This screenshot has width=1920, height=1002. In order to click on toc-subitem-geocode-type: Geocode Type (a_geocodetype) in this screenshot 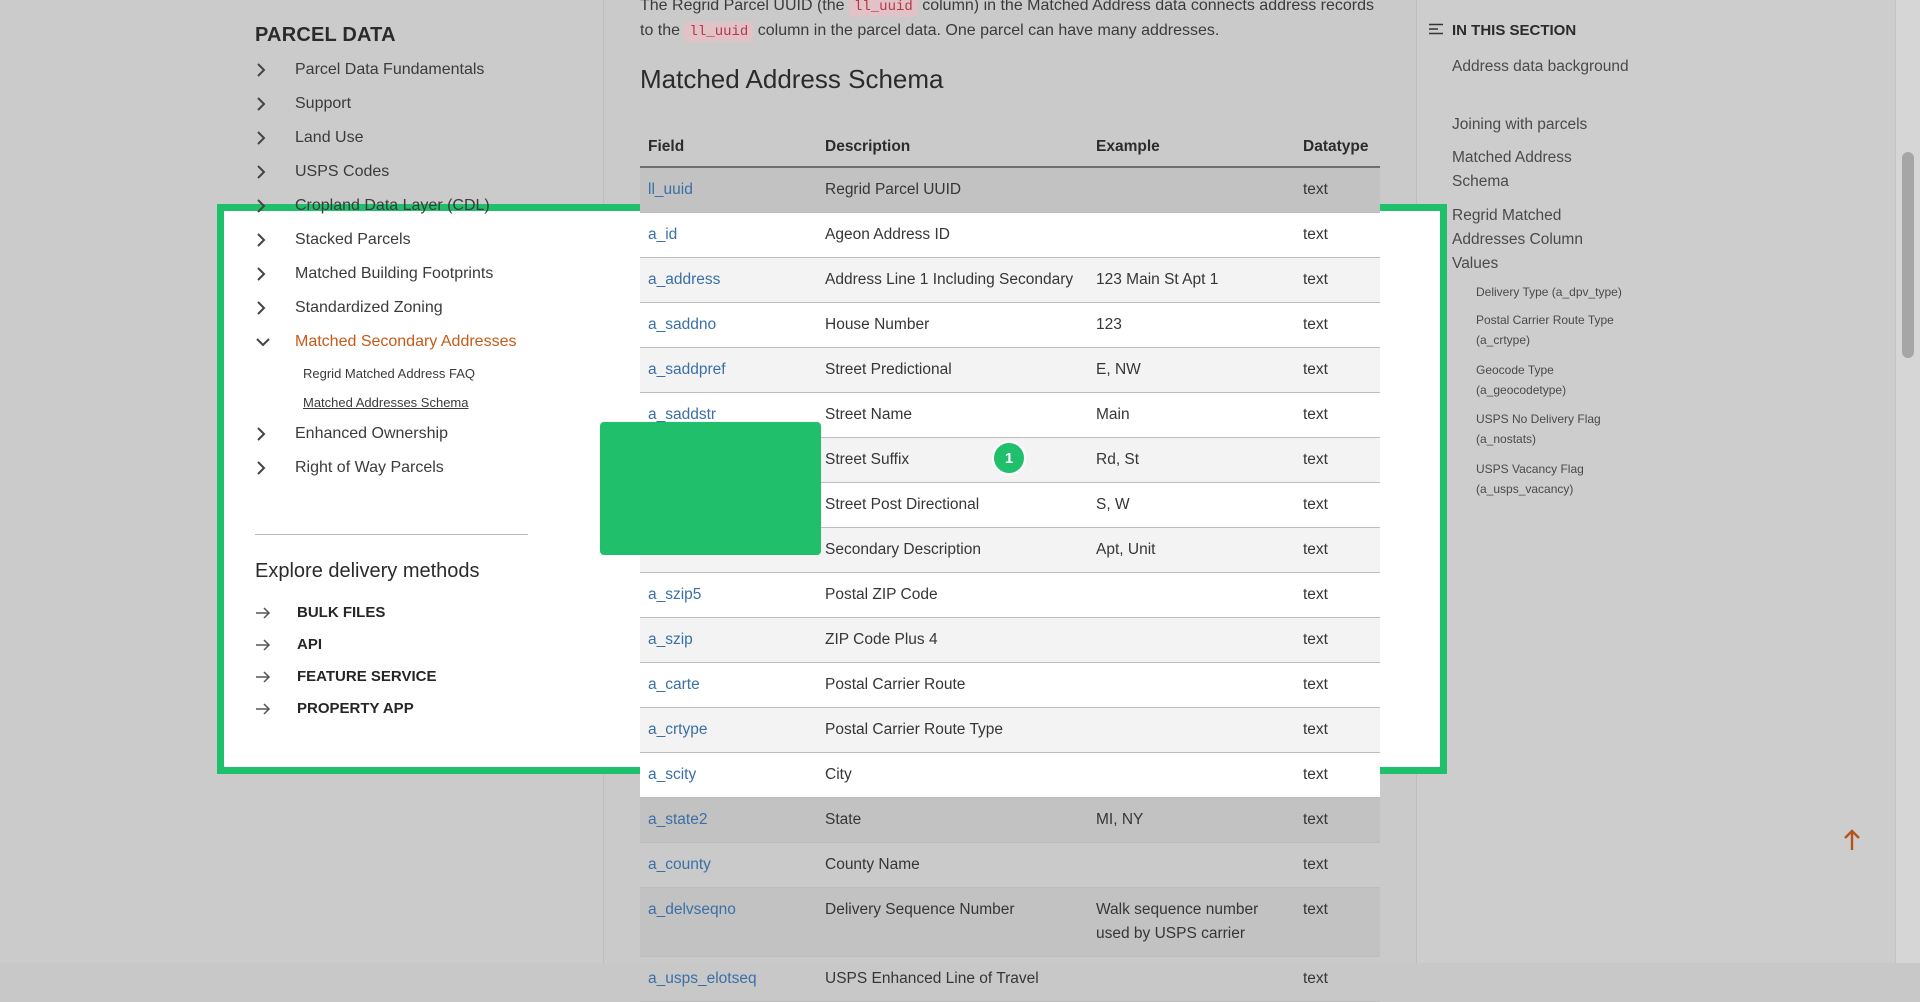, I will do `click(1561, 380)`.